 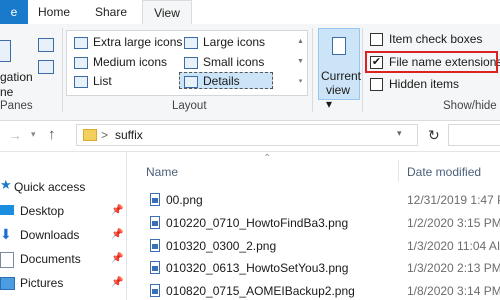 I want to click on column-header-name: Name, so click(x=162, y=172).